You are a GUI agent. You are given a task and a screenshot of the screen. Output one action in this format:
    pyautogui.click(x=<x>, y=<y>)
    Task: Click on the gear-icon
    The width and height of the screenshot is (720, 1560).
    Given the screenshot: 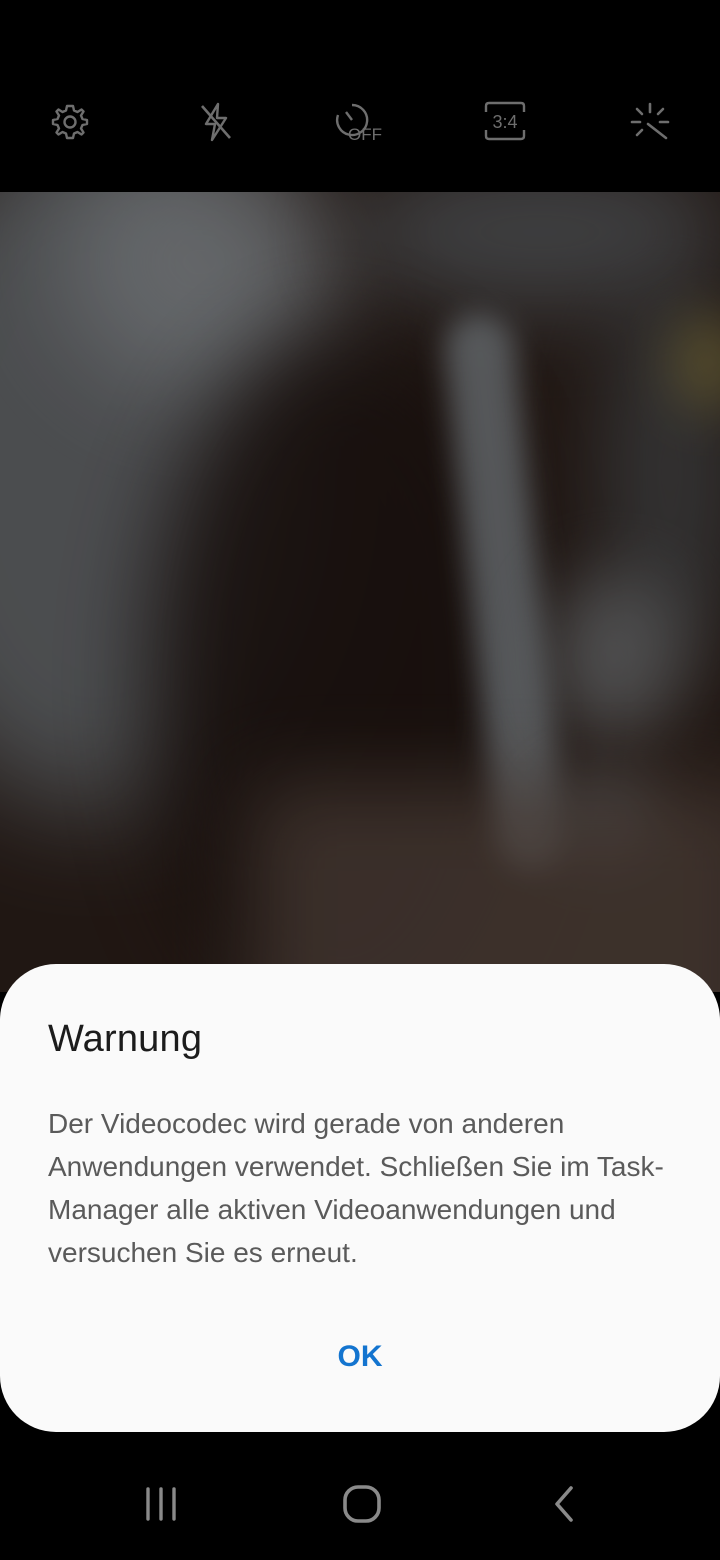 What is the action you would take?
    pyautogui.click(x=70, y=122)
    